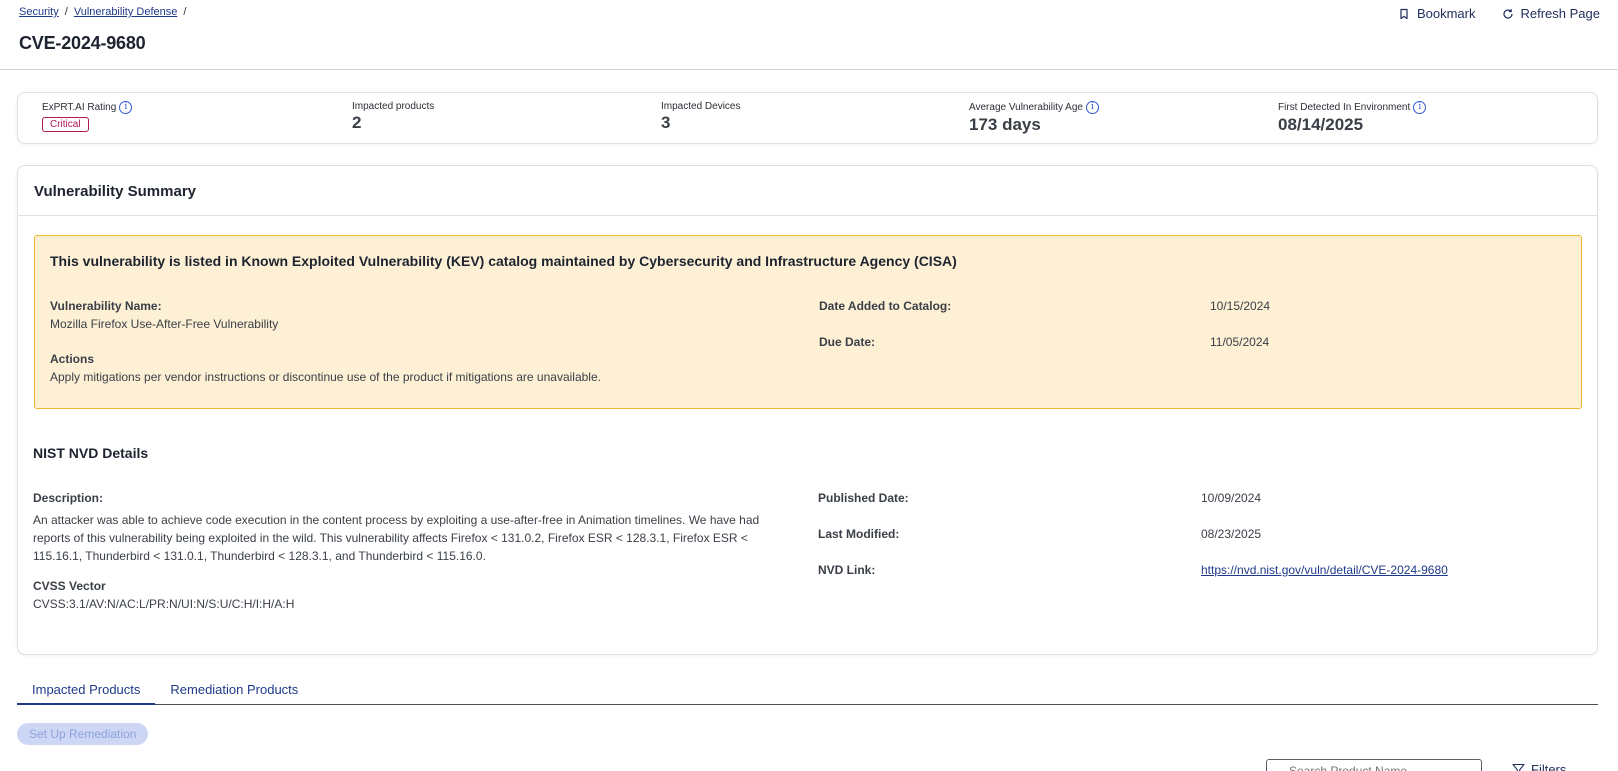  I want to click on last-modified-label: Last Modified:, so click(859, 534).